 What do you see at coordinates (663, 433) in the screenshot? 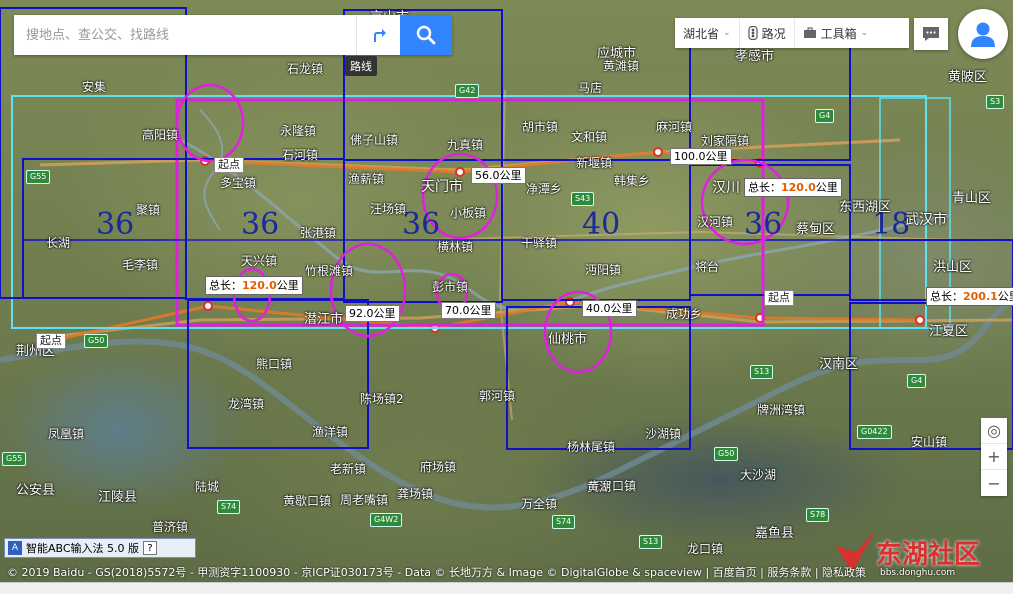
I see `place-label: 沙湖镇` at bounding box center [663, 433].